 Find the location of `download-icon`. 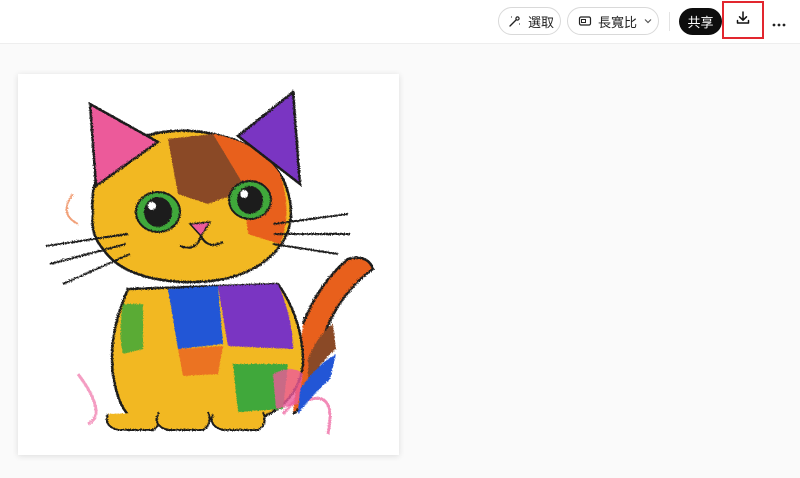

download-icon is located at coordinates (743, 20).